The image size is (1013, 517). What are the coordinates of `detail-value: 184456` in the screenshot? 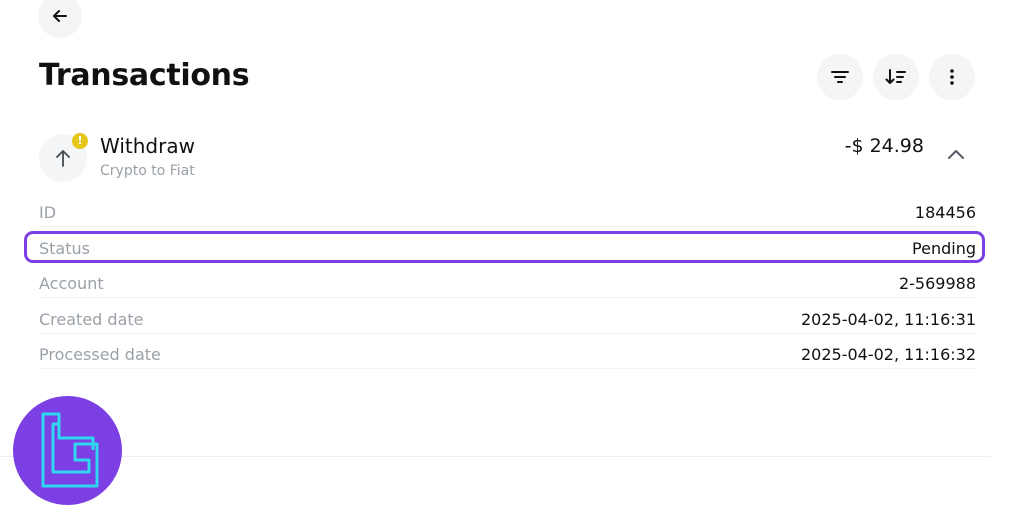 It's located at (945, 212).